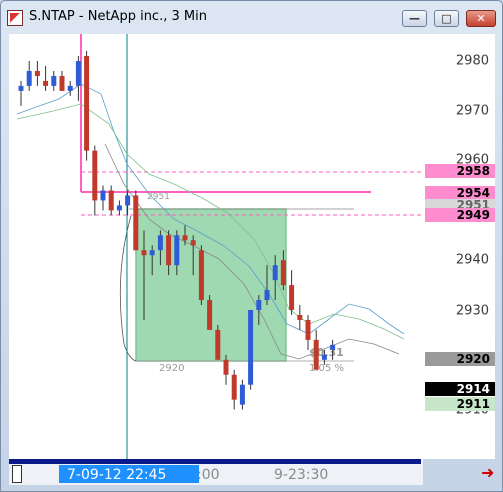 This screenshot has height=492, width=503. Describe the element at coordinates (472, 111) in the screenshot. I see `price-label-2970: 2970` at that location.